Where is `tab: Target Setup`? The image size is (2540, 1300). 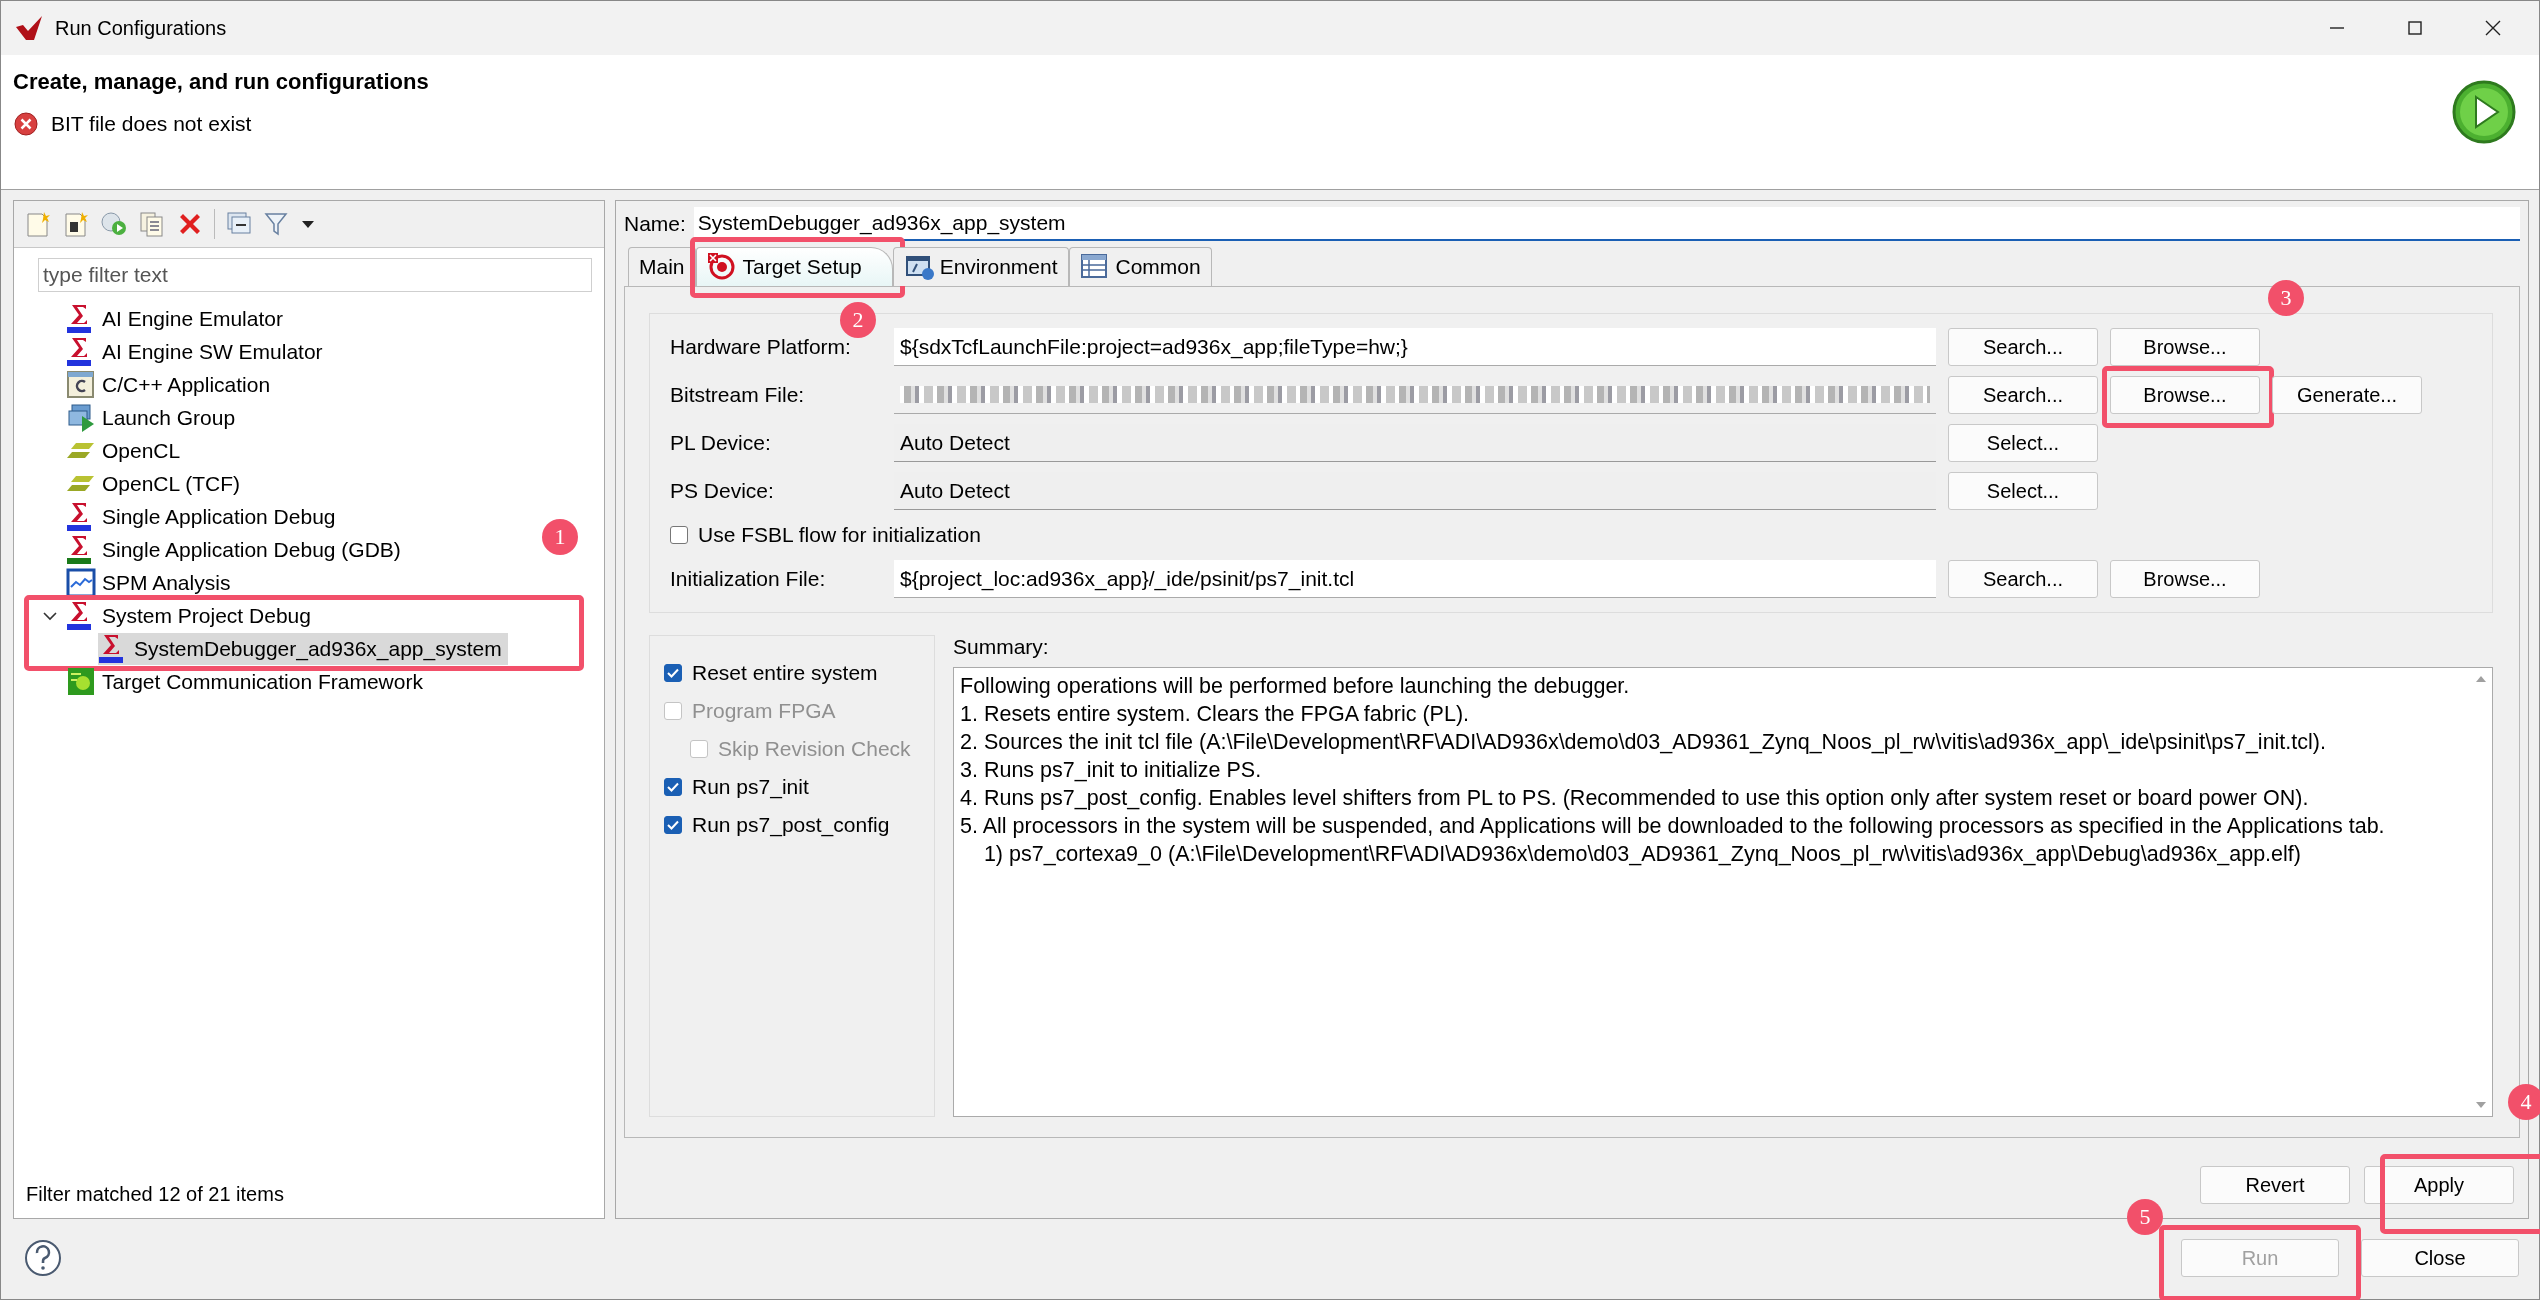
tab: Target Setup is located at coordinates (794, 266).